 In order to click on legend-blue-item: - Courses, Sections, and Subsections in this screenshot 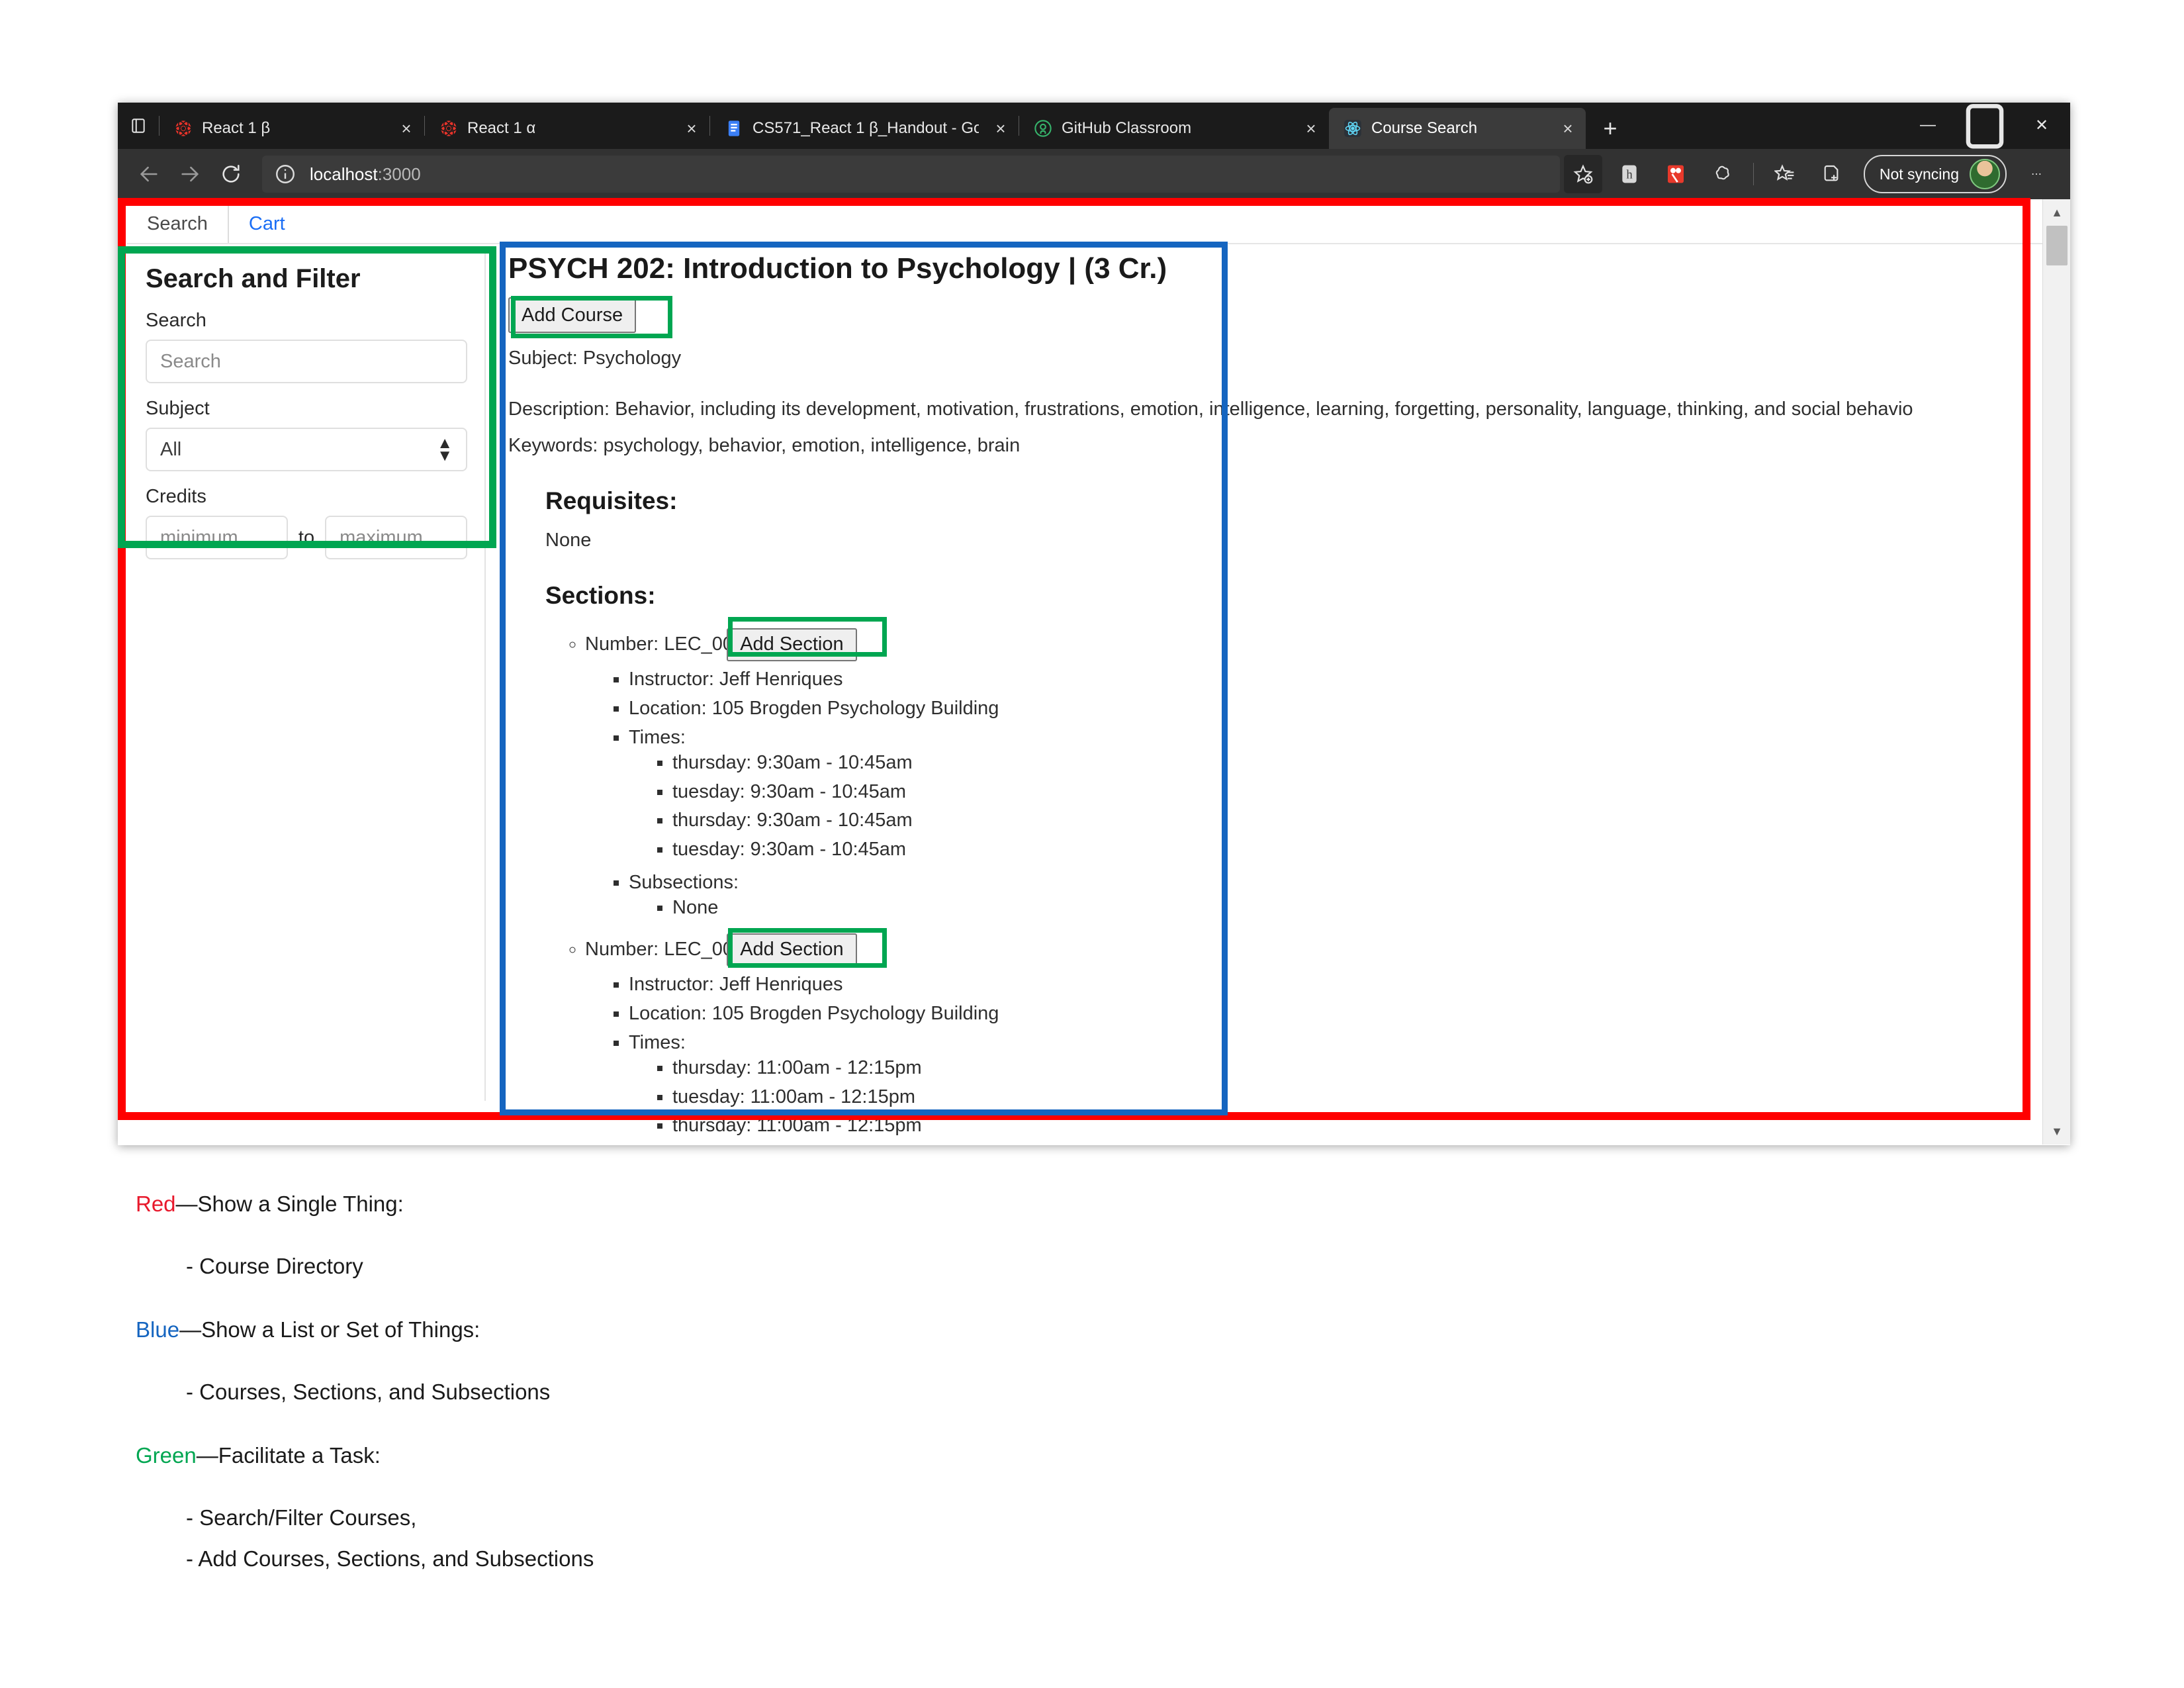, I will do `click(368, 1392)`.